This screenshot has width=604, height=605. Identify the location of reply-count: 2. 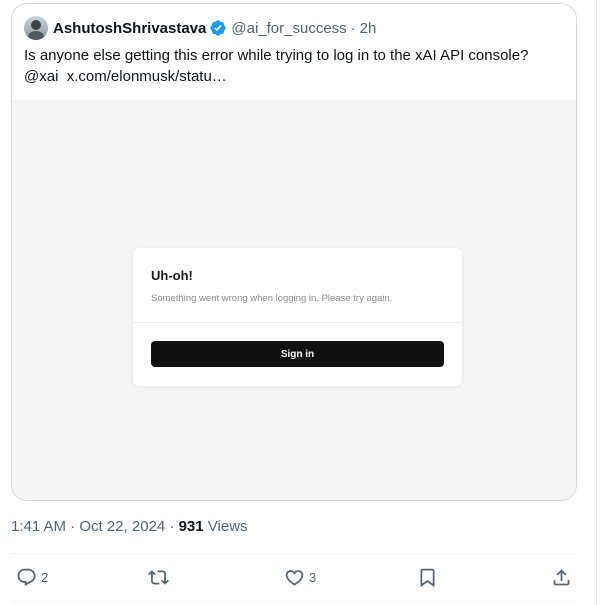
(45, 577).